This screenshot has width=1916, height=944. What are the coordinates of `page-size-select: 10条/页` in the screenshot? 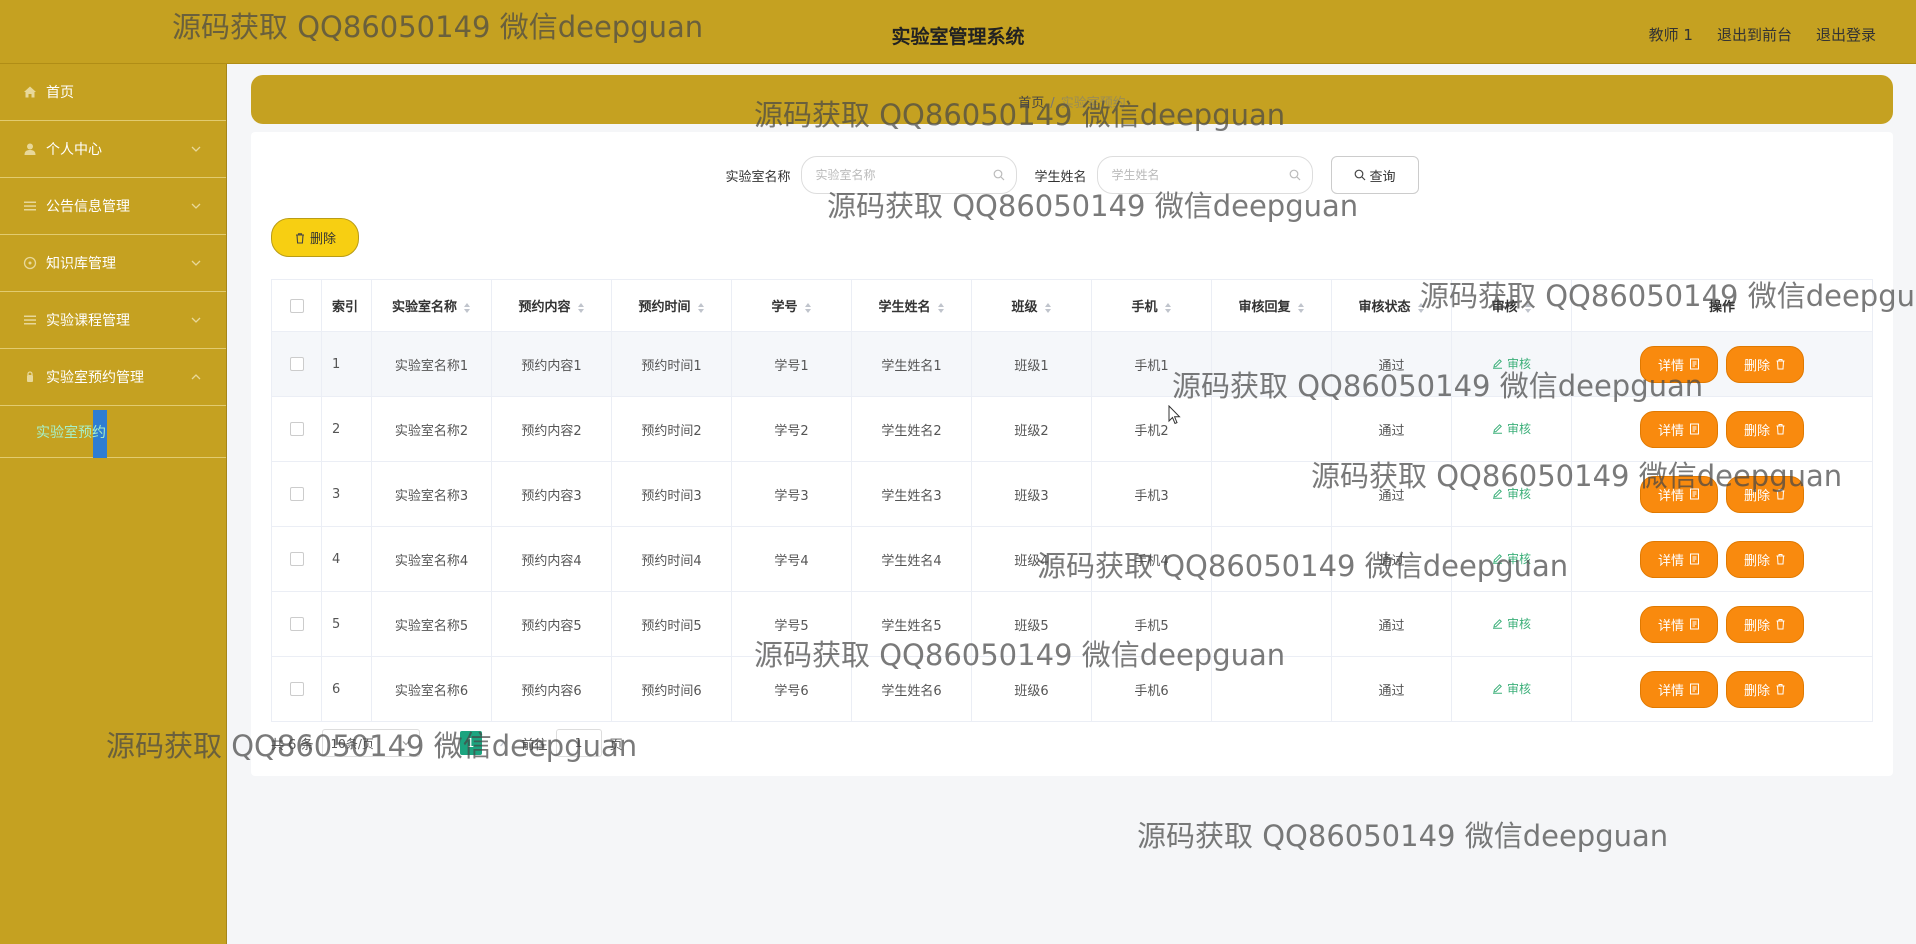 It's located at (370, 743).